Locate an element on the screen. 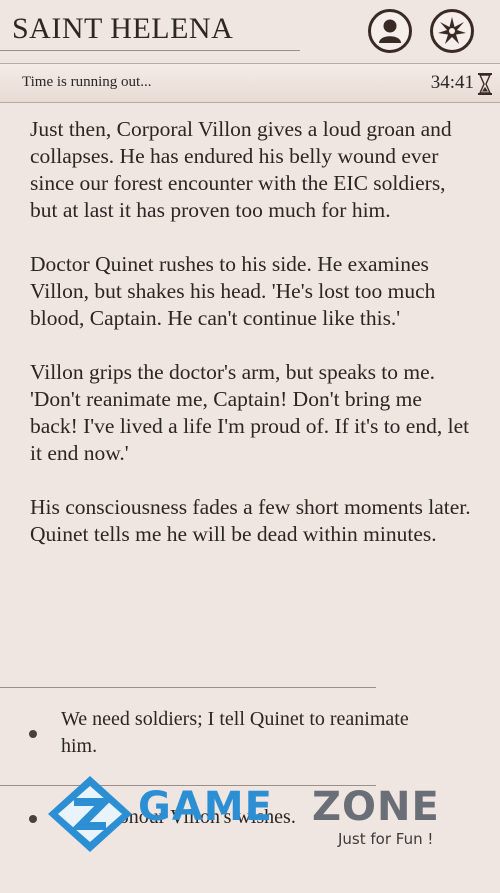  compass-star-icon is located at coordinates (452, 30).